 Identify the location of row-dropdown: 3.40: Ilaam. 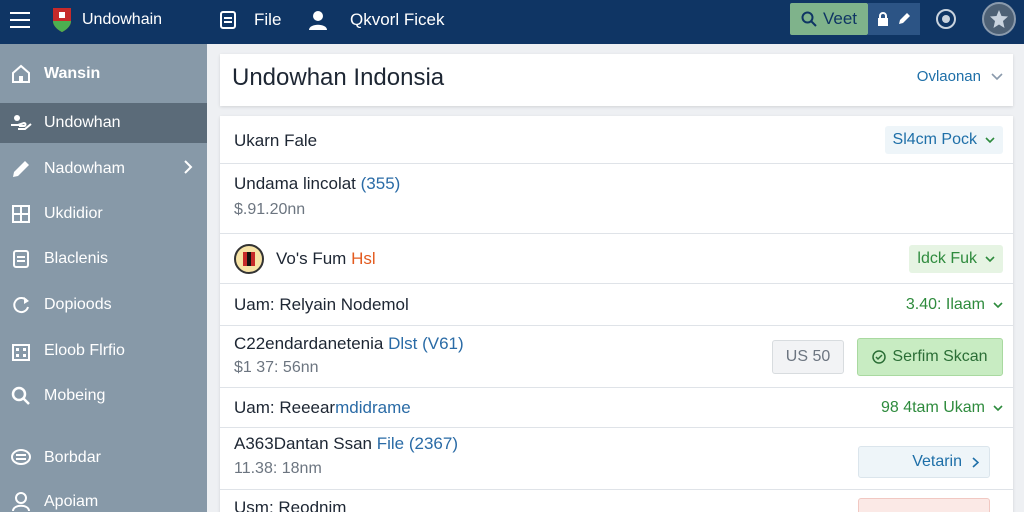
(954, 305).